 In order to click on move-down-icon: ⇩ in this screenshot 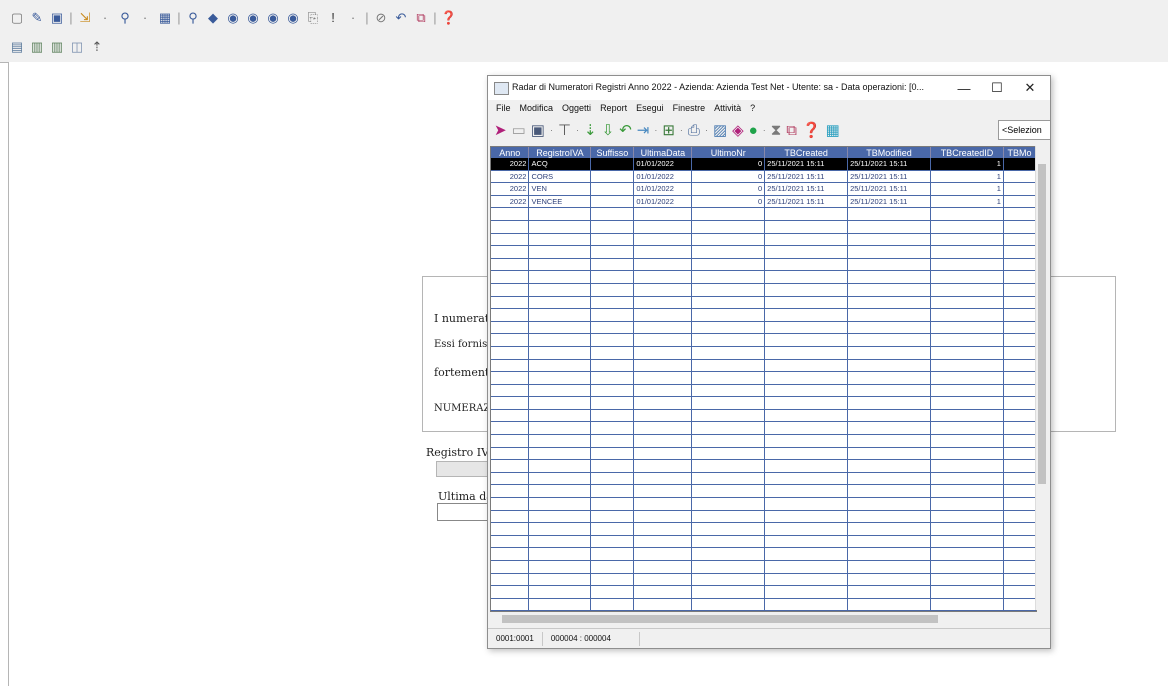, I will do `click(608, 130)`.